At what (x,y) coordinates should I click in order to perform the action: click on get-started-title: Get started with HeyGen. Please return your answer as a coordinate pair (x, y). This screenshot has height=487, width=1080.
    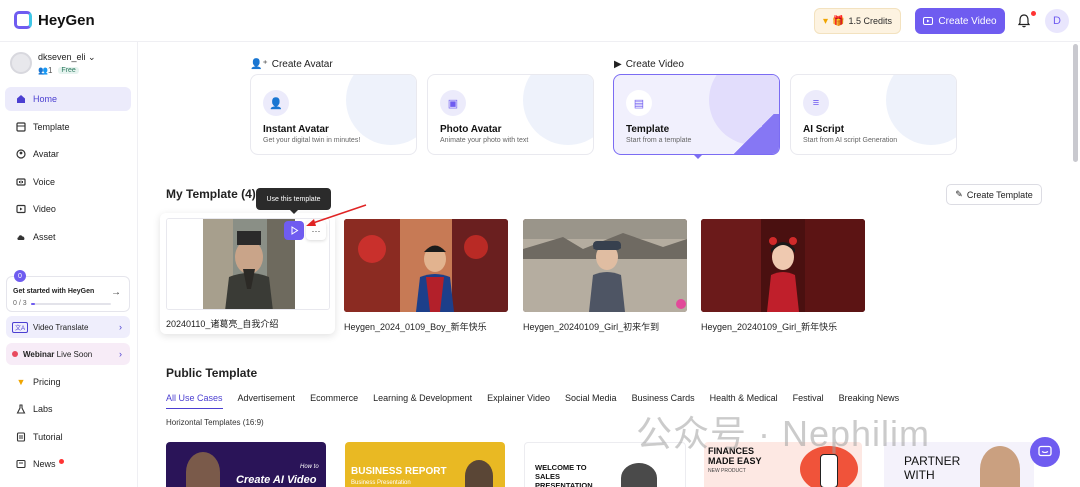
    Looking at the image, I should click on (54, 291).